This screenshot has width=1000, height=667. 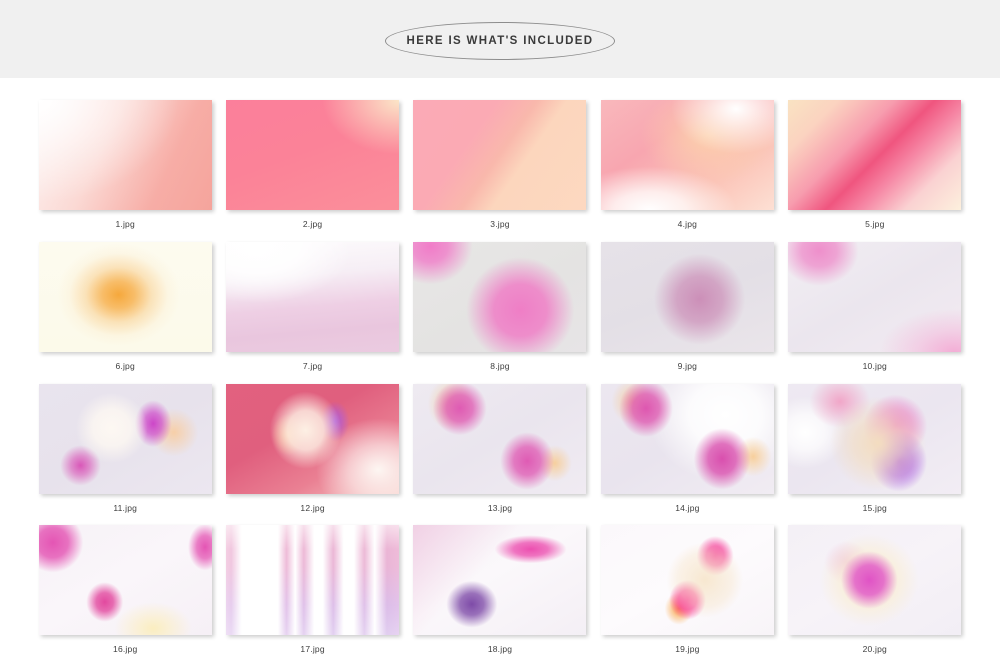 I want to click on gallery-item: 8.jpg, so click(x=500, y=312).